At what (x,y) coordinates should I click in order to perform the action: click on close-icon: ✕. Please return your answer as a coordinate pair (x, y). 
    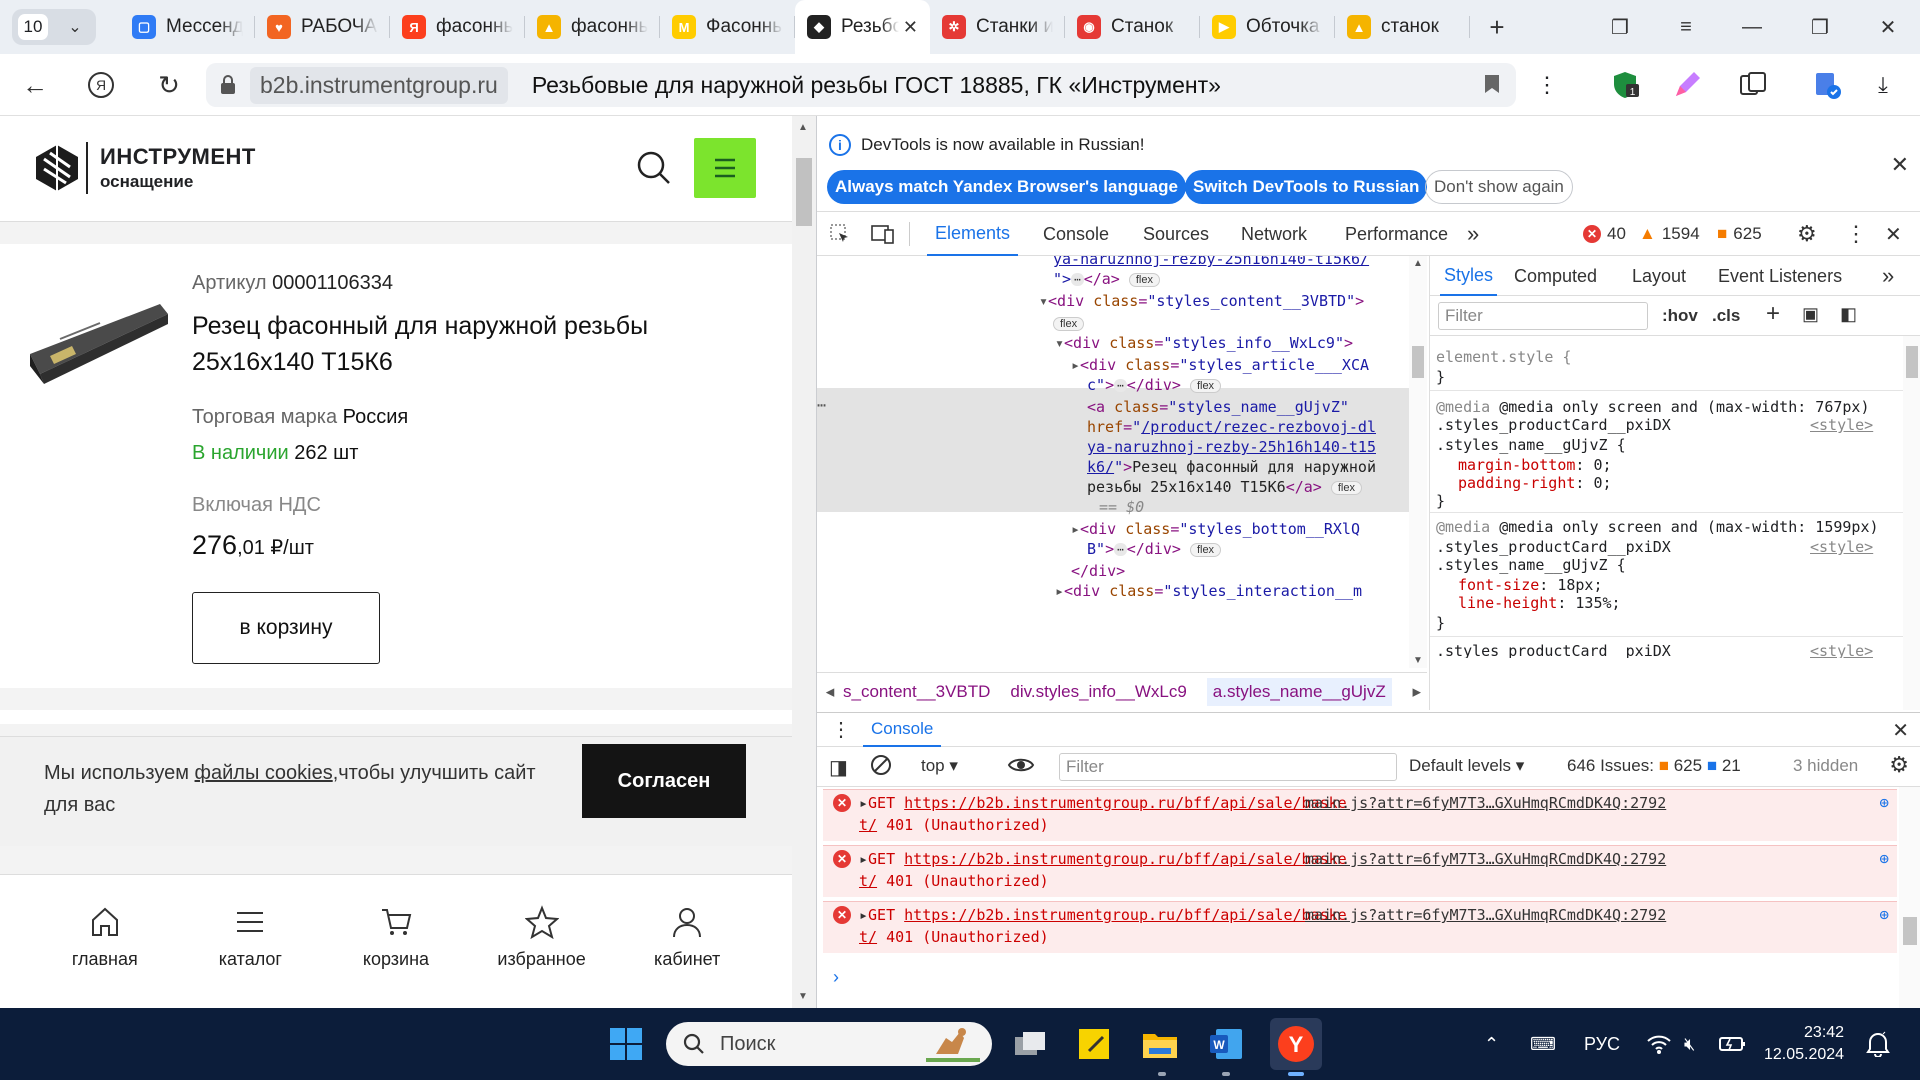
    Looking at the image, I should click on (1900, 165).